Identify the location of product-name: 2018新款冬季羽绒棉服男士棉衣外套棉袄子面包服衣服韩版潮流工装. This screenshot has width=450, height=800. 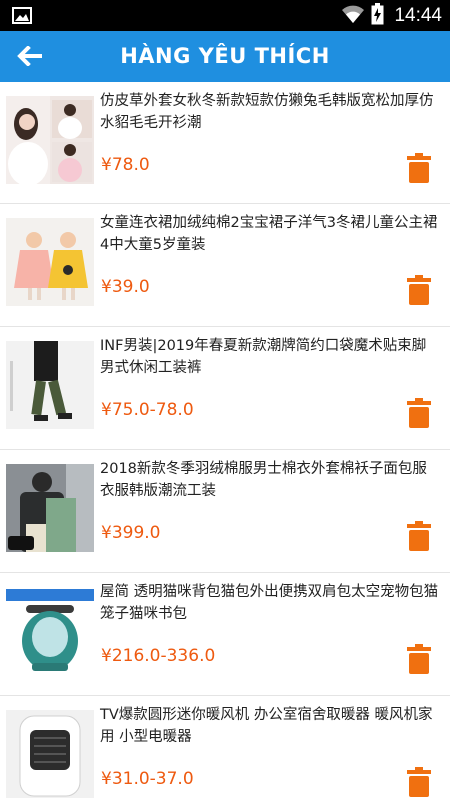
(270, 480).